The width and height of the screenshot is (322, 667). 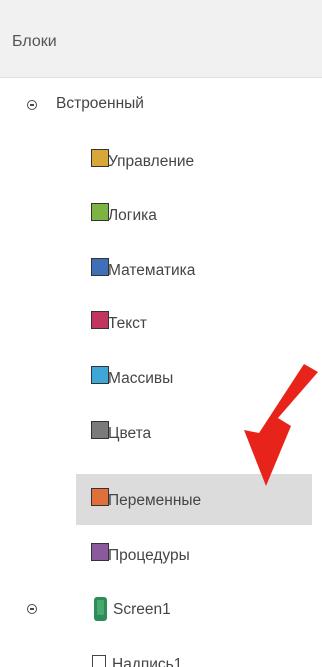 What do you see at coordinates (100, 497) in the screenshot?
I see `variables-block-icon` at bounding box center [100, 497].